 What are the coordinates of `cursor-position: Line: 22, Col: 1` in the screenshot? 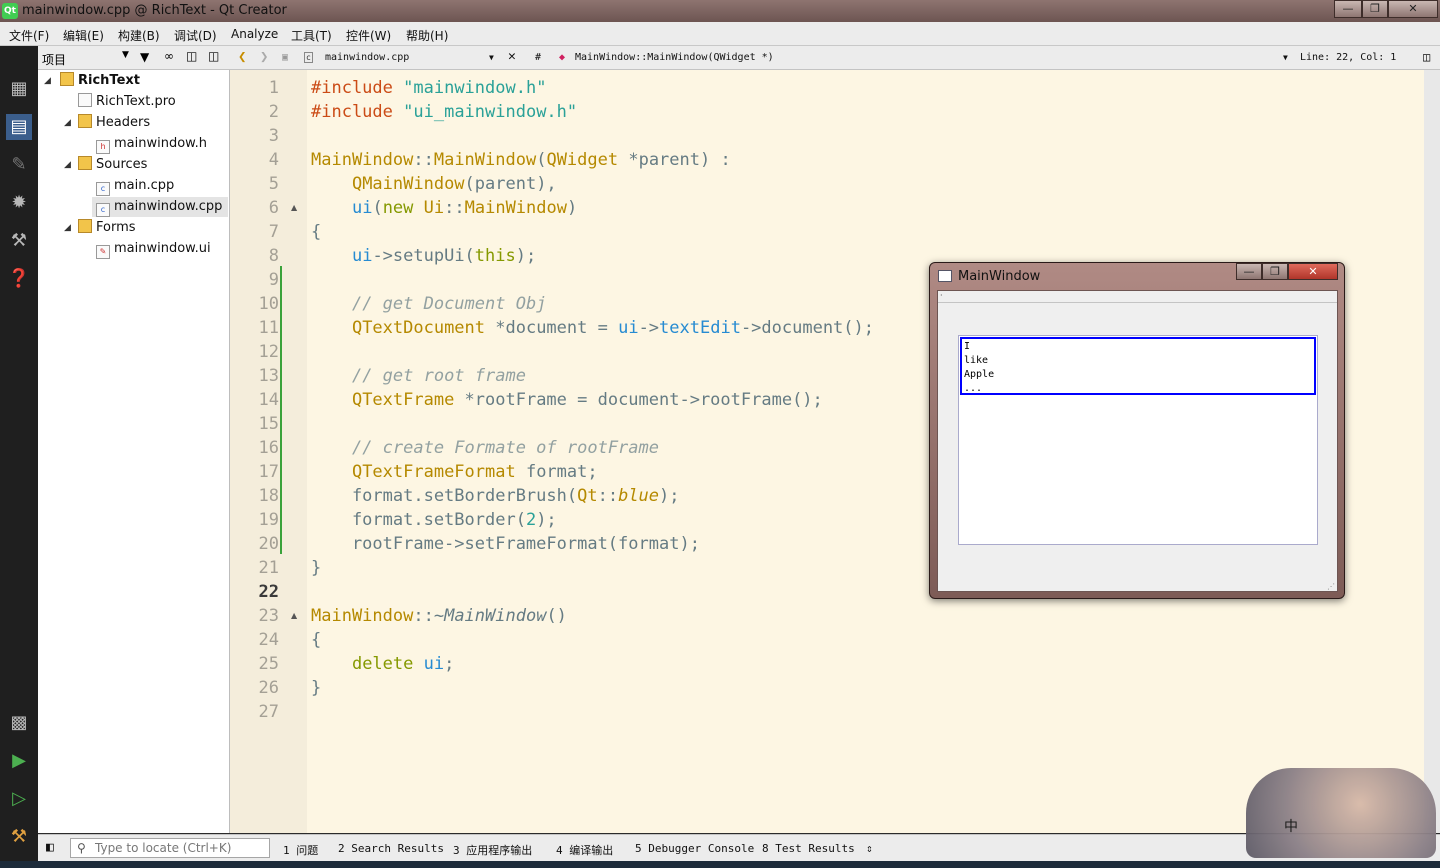 It's located at (1348, 57).